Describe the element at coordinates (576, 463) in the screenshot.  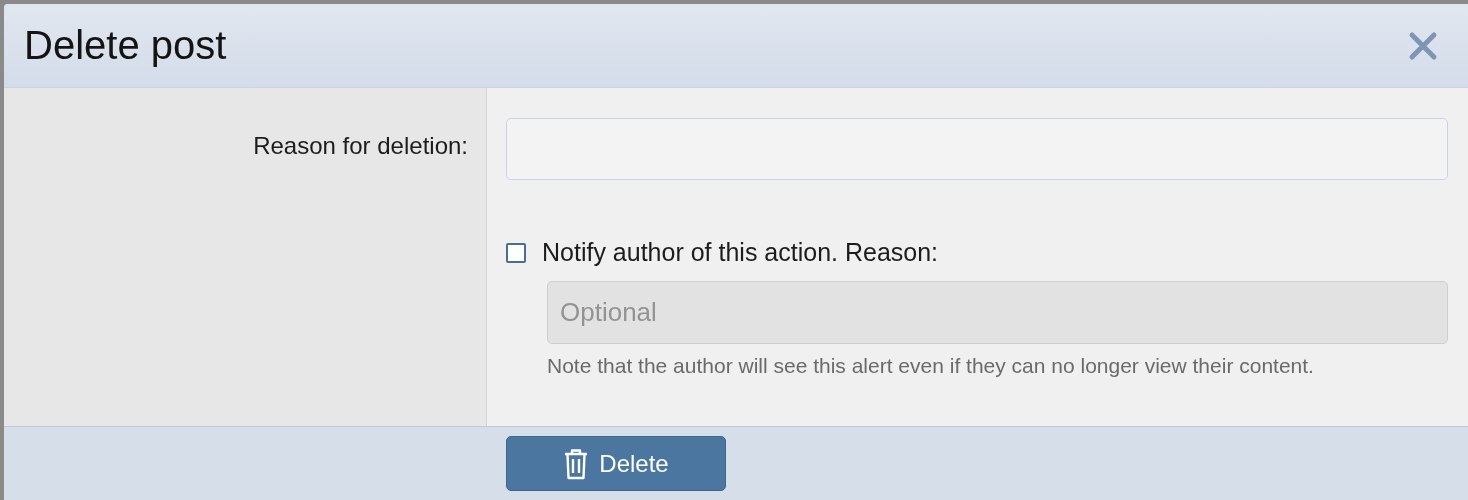
I see `trash-icon` at that location.